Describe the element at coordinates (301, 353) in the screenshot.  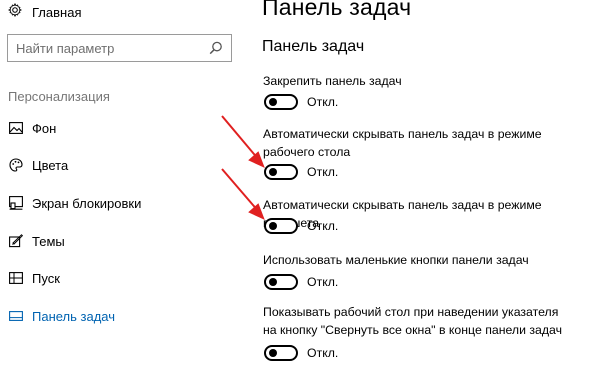
I see `setting-peek-desktop-toggle: Откл.` at that location.